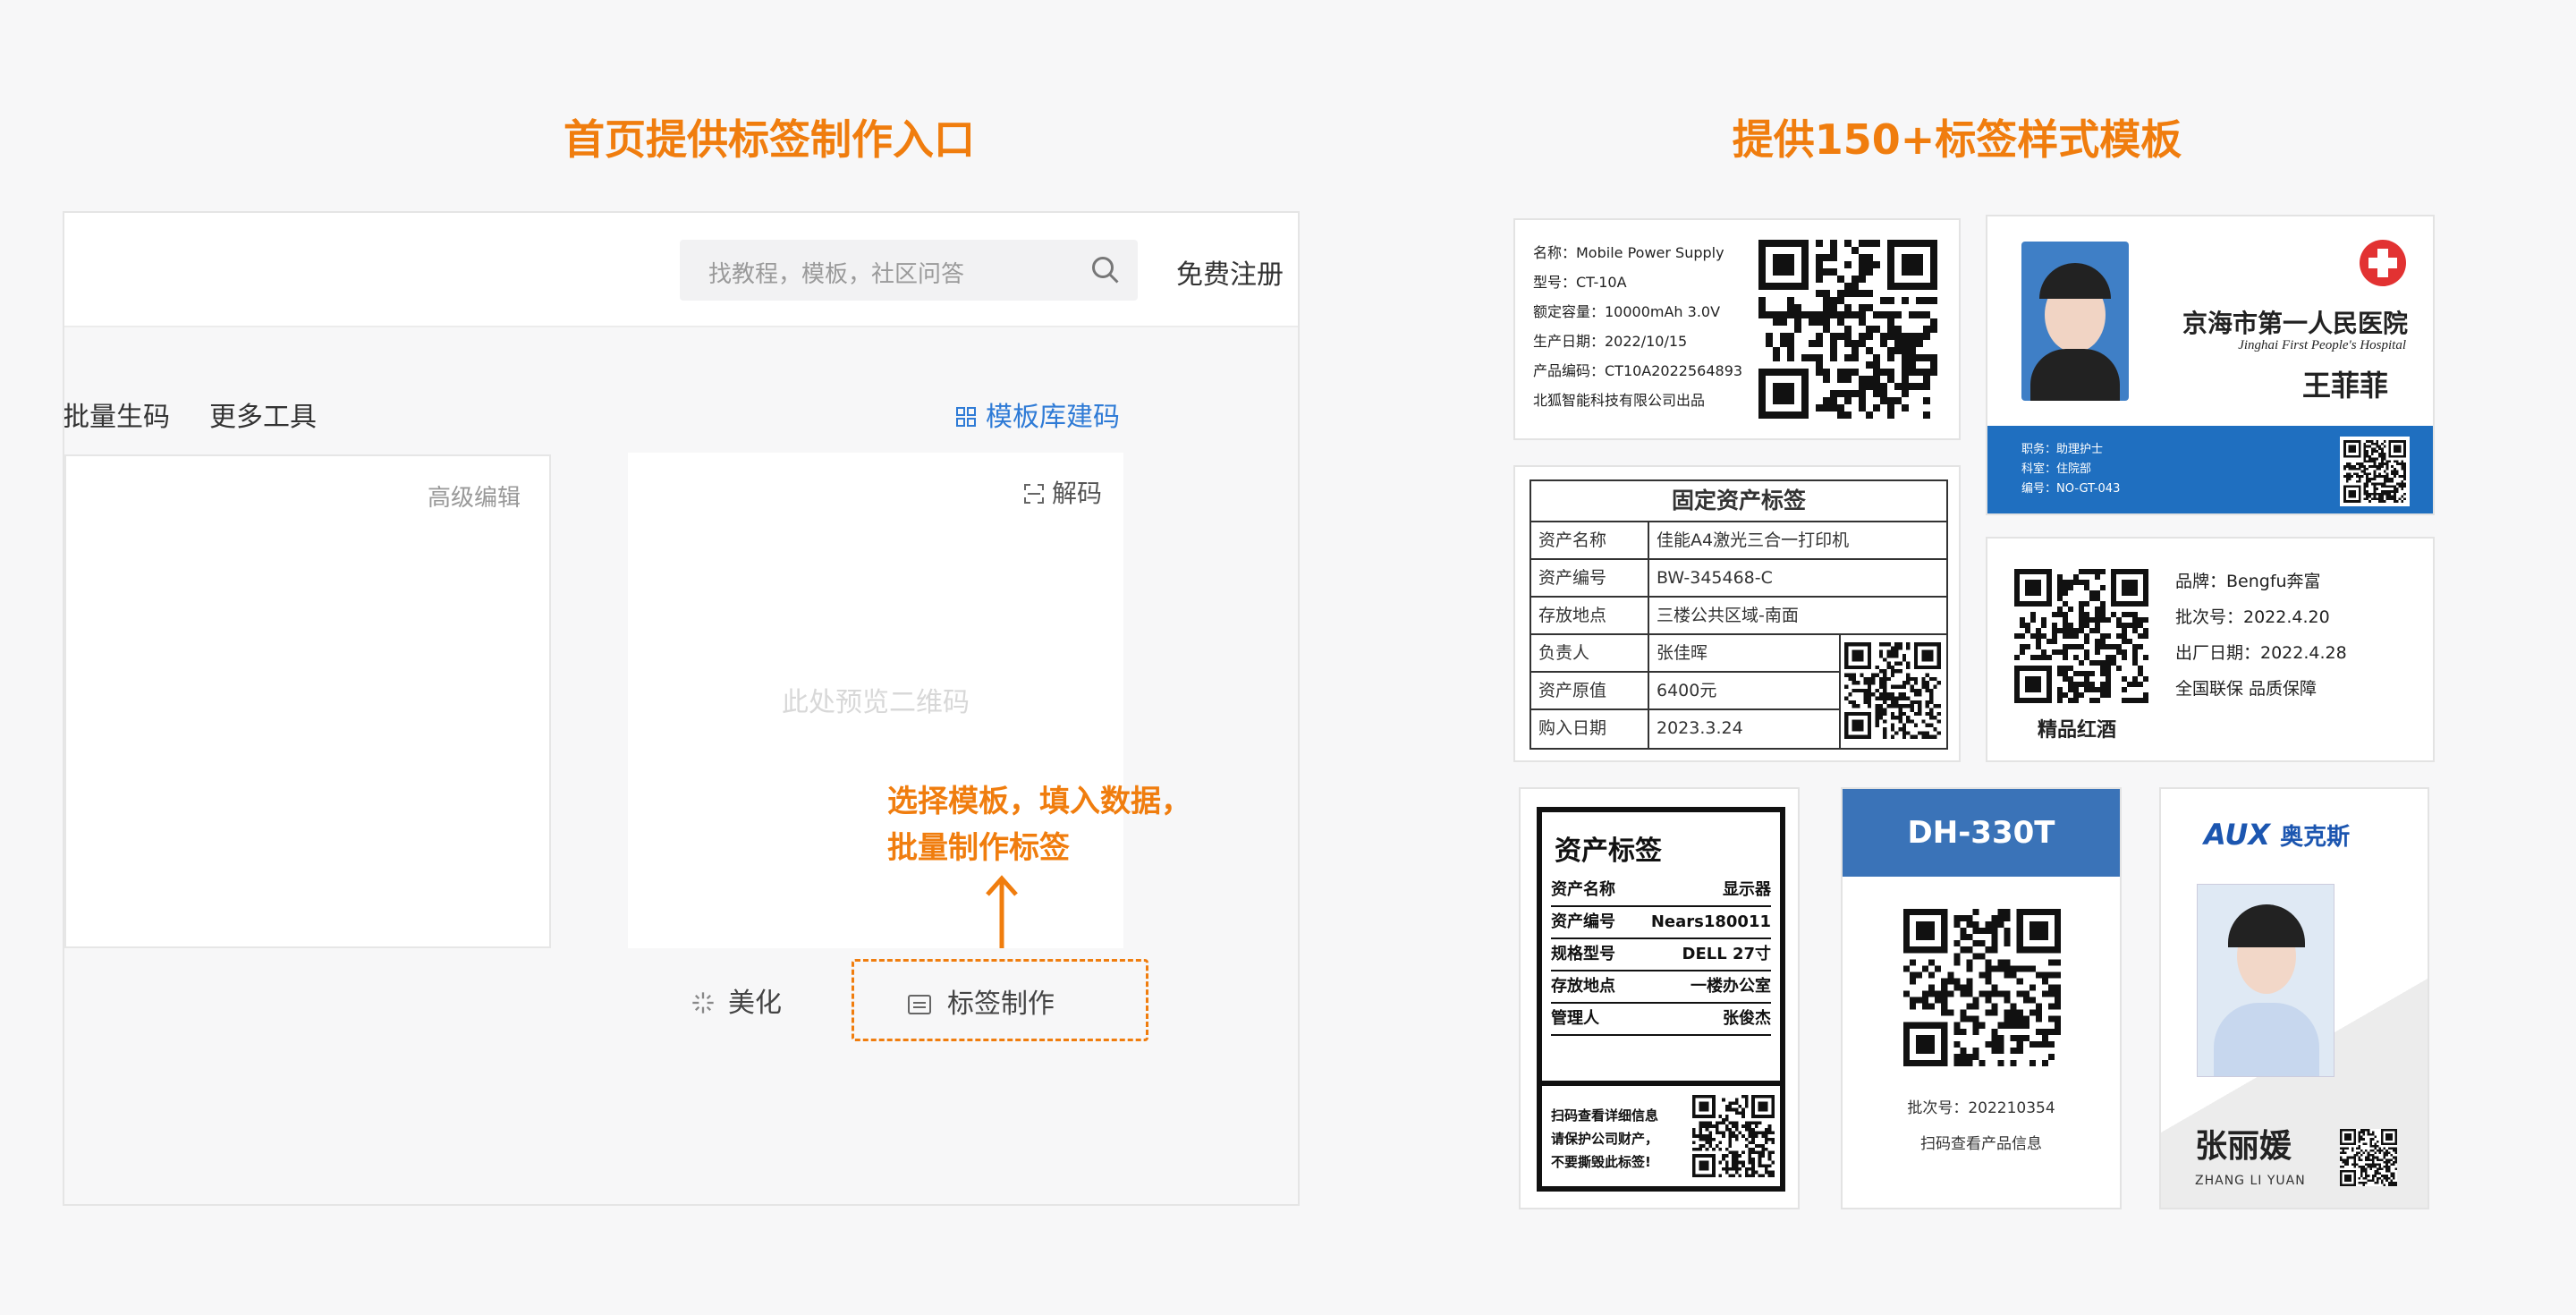 Image resolution: width=2576 pixels, height=1315 pixels. Describe the element at coordinates (1053, 417) in the screenshot. I see `template-library-label: 模板库建码` at that location.